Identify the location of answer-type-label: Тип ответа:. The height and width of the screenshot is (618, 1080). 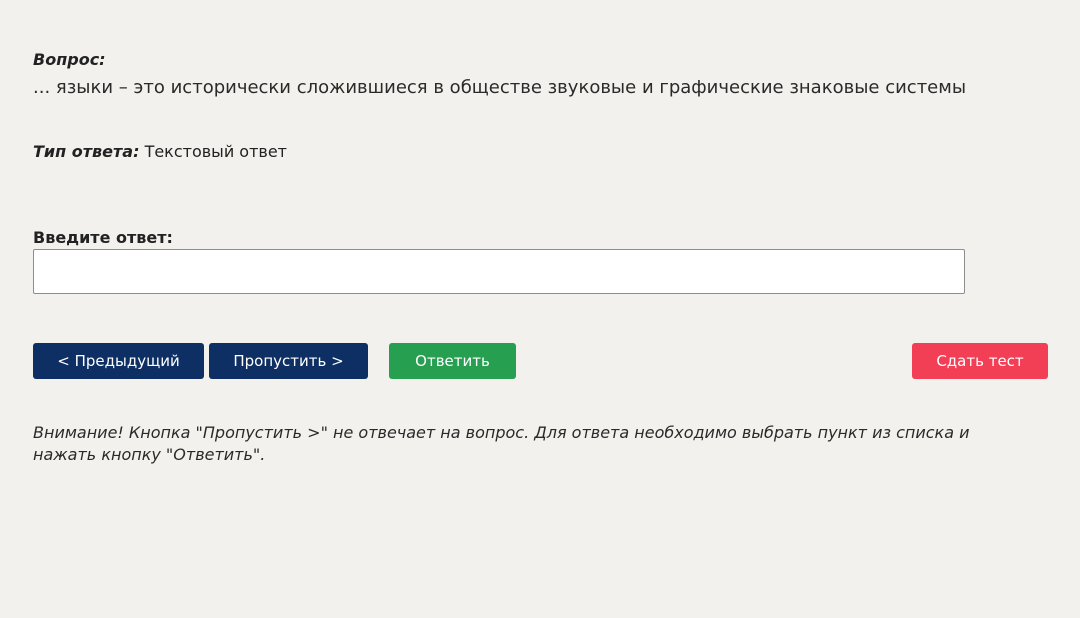
(86, 151).